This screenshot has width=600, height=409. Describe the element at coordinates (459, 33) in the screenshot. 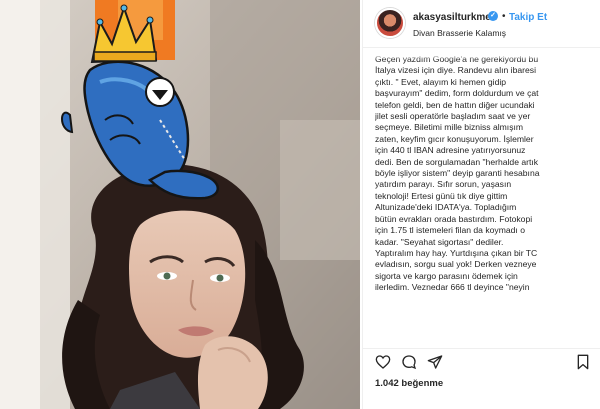

I see `location-link: Divan Brasserie Kalamış` at that location.